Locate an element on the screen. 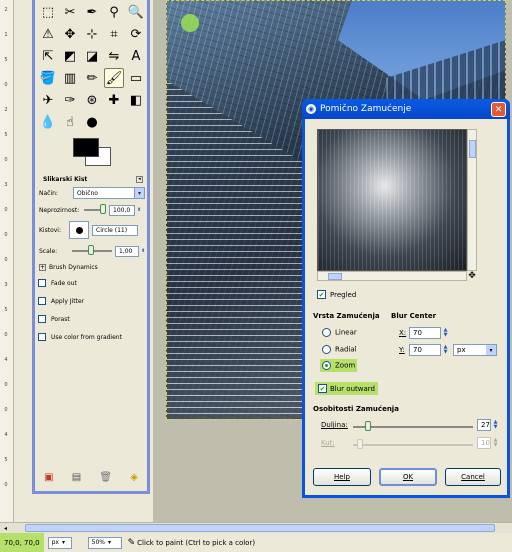 Image resolution: width=512 pixels, height=552 pixels. color-picker-icon: ⚲ is located at coordinates (114, 12).